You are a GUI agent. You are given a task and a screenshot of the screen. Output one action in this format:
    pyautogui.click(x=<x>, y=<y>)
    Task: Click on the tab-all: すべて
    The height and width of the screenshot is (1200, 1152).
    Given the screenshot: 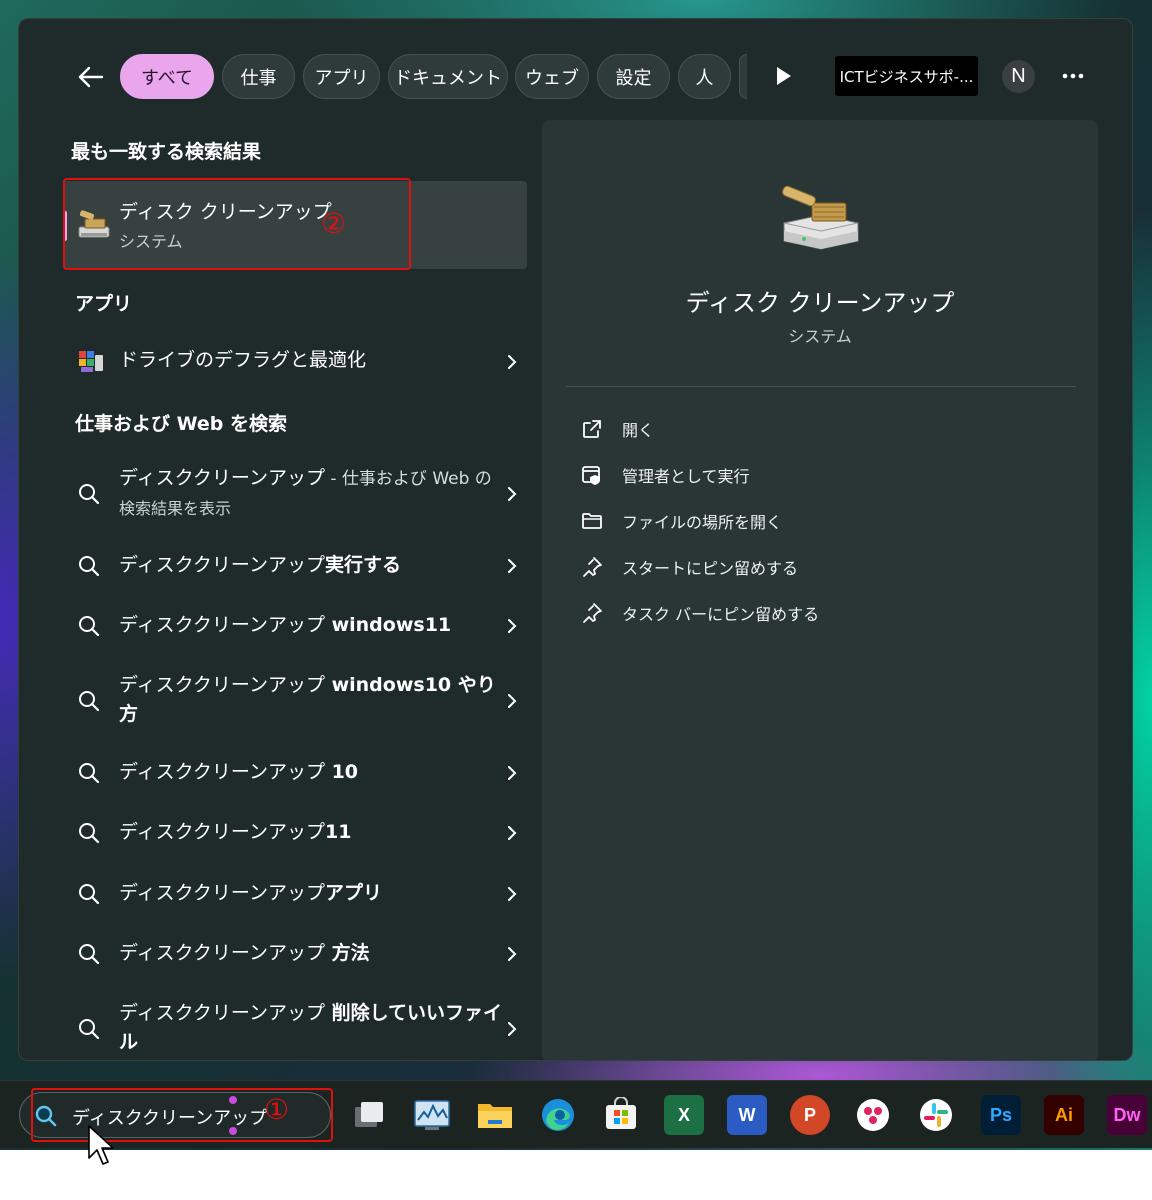 What is the action you would take?
    pyautogui.click(x=167, y=76)
    